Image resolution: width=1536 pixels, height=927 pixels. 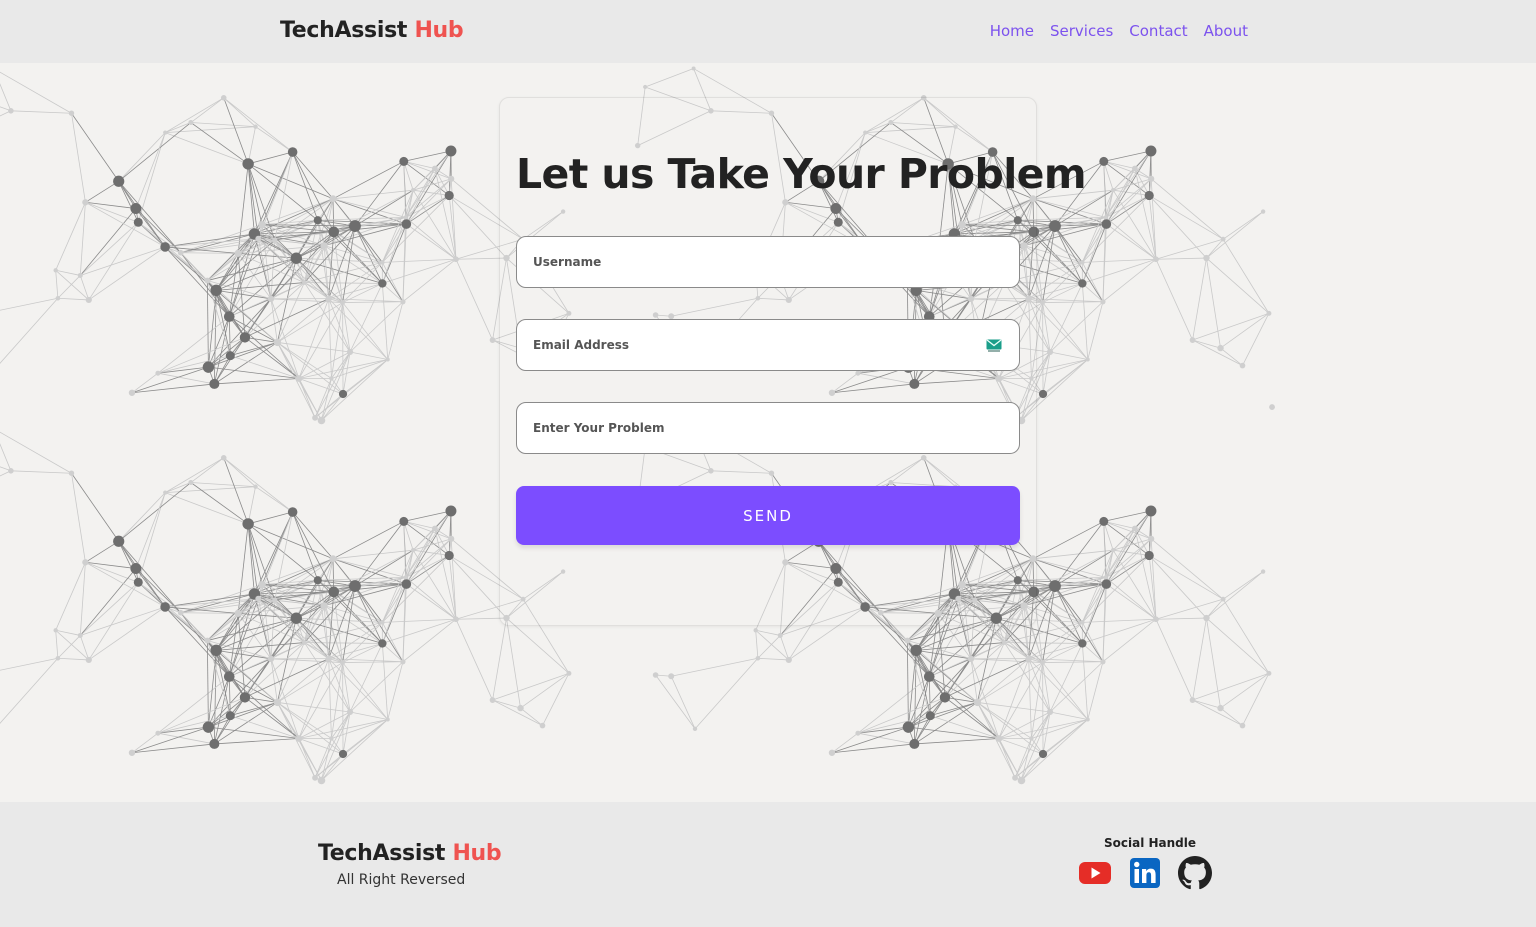 I want to click on nav-contact-link: Contact, so click(x=1158, y=31).